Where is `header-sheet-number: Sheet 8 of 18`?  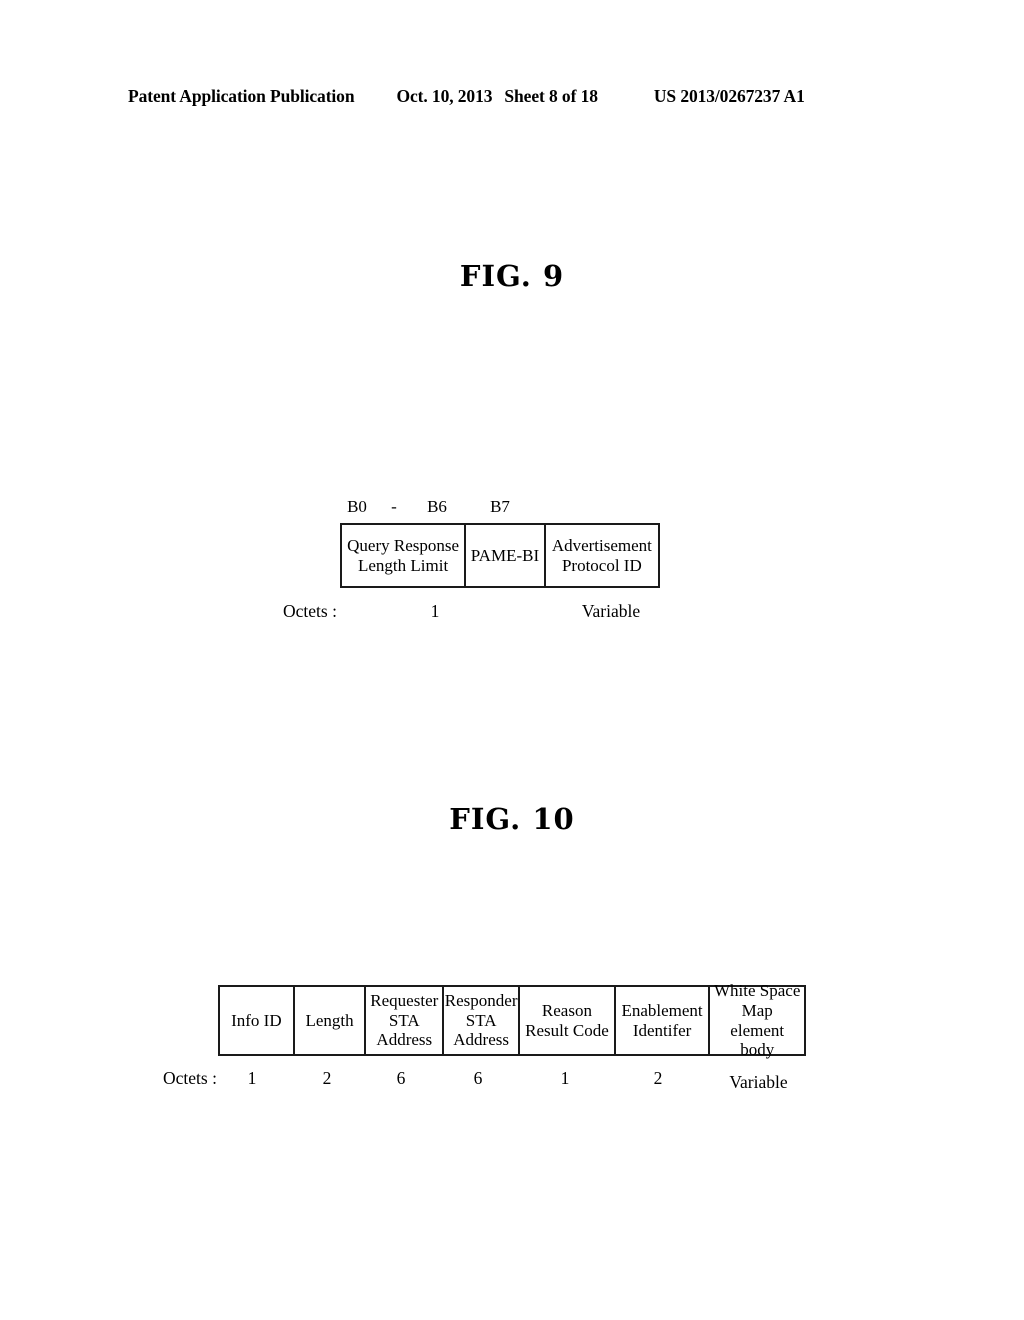 header-sheet-number: Sheet 8 of 18 is located at coordinates (551, 96).